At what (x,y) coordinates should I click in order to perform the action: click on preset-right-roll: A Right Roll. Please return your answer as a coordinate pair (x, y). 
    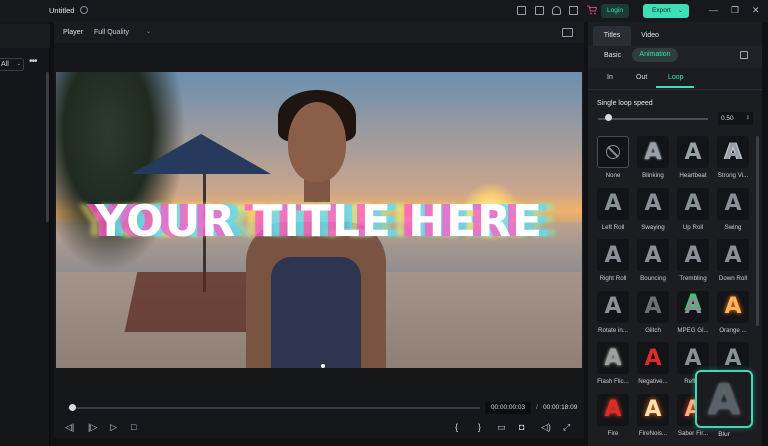
    Looking at the image, I should click on (613, 265).